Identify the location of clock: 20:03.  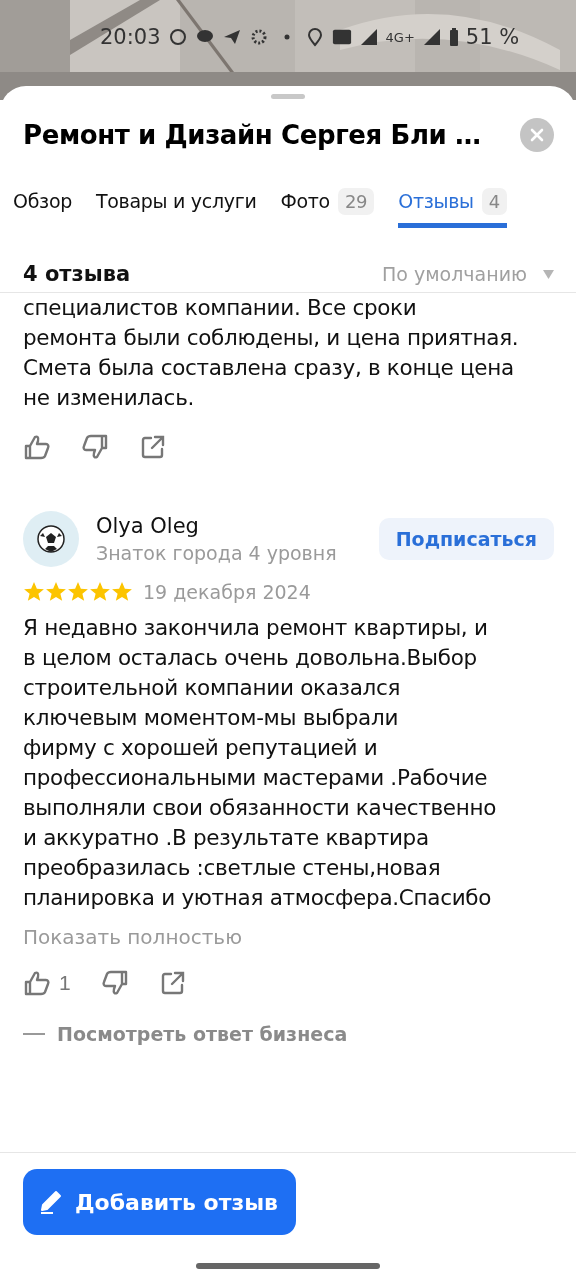
(130, 37).